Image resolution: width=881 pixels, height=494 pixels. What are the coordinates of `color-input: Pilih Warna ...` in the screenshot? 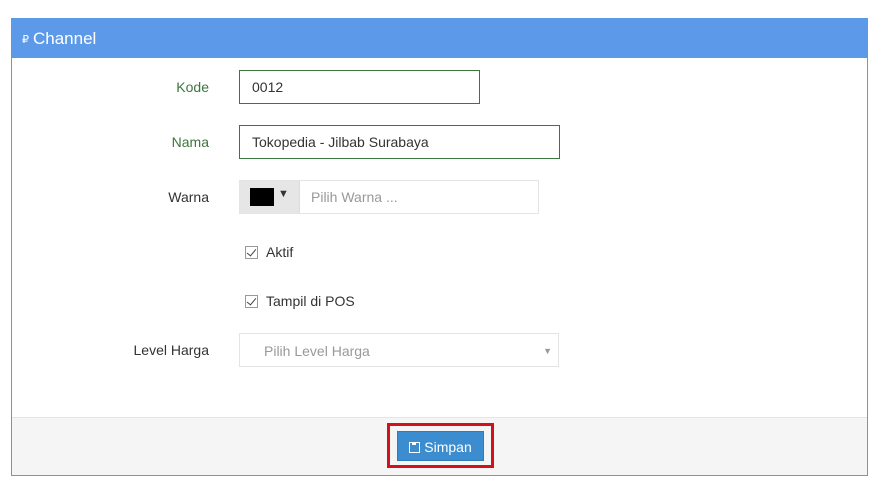 It's located at (354, 197).